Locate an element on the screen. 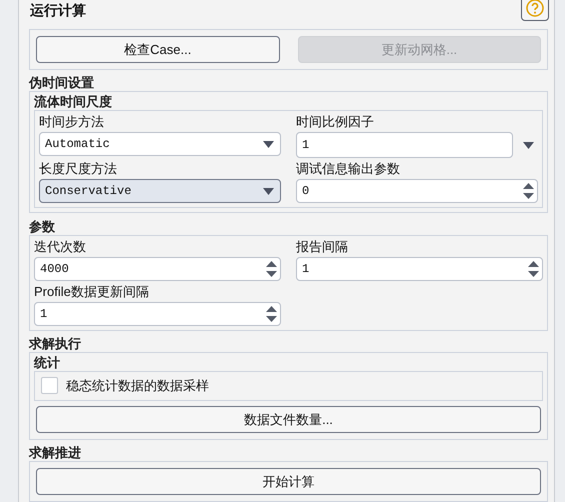 Image resolution: width=565 pixels, height=502 pixels. field-label: 时间比例因子 is located at coordinates (335, 122).